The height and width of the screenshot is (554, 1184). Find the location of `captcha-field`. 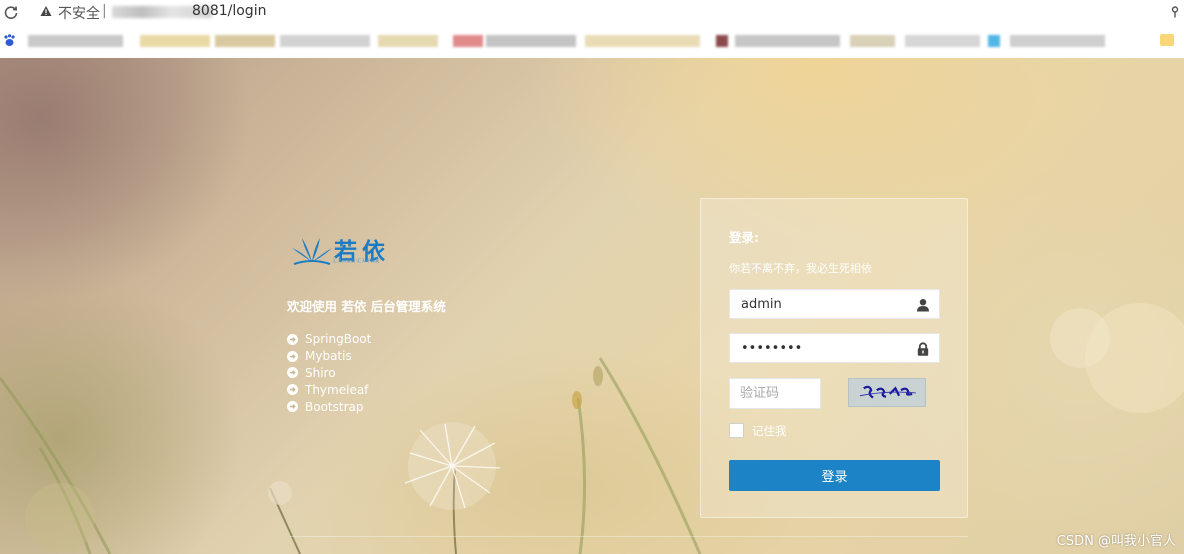

captcha-field is located at coordinates (775, 393).